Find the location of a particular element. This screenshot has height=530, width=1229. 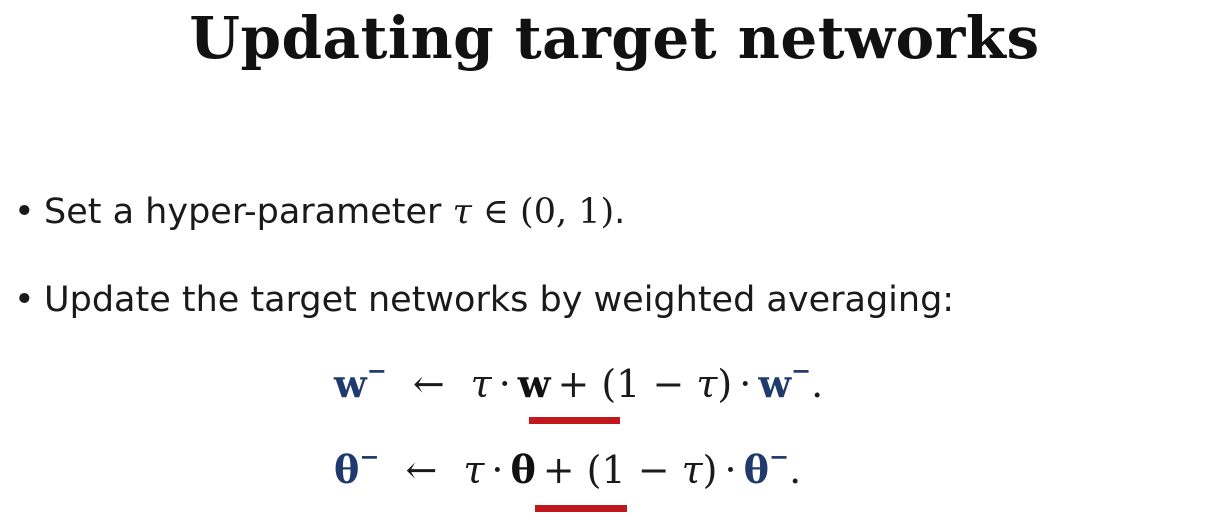

slide-title: Updating target networks is located at coordinates (614, 38).